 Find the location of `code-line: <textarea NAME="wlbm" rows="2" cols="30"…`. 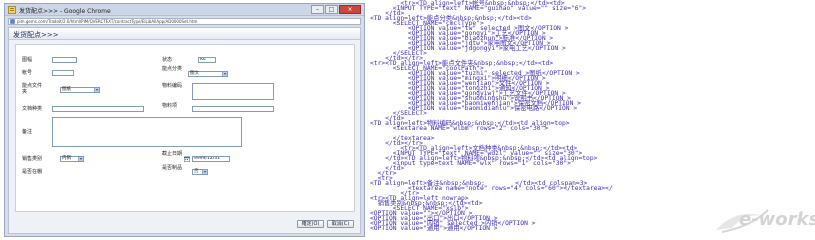

code-line: <textarea NAME="wlbm" rows="2" cols="30"… is located at coordinates (459, 128).